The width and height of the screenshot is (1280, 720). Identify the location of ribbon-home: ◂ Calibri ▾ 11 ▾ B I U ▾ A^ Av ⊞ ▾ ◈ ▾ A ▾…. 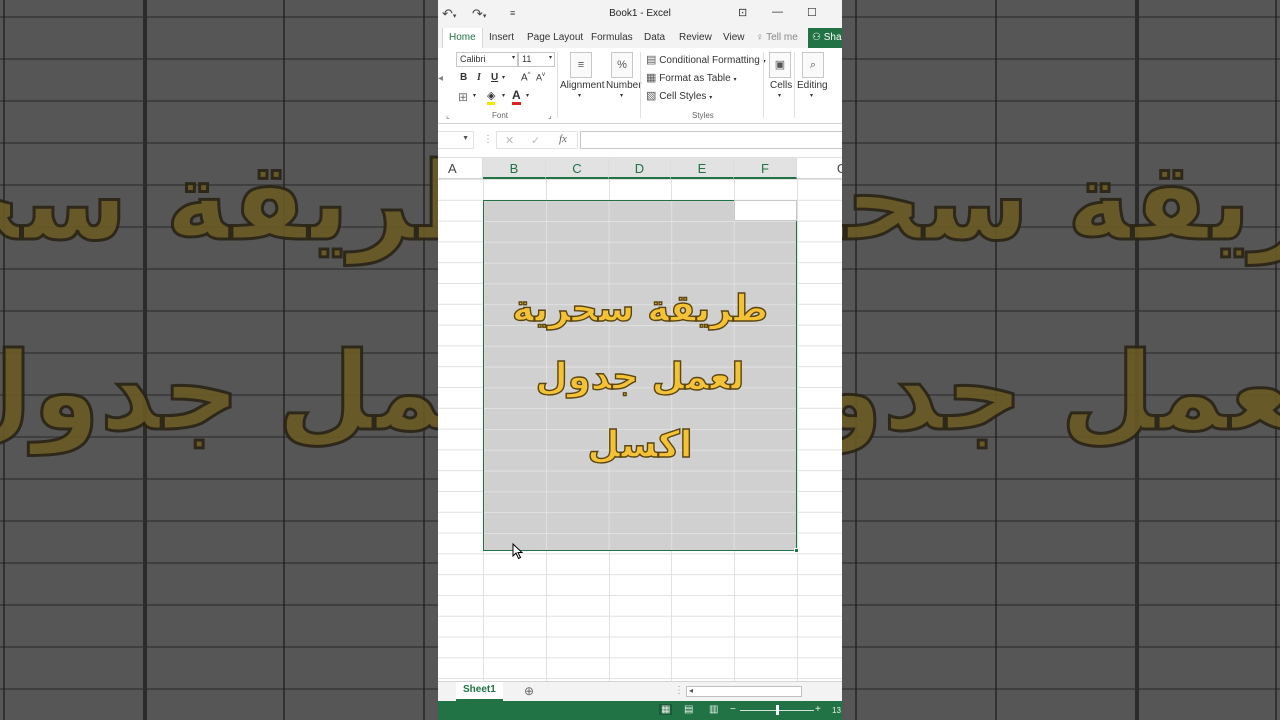
(640, 86).